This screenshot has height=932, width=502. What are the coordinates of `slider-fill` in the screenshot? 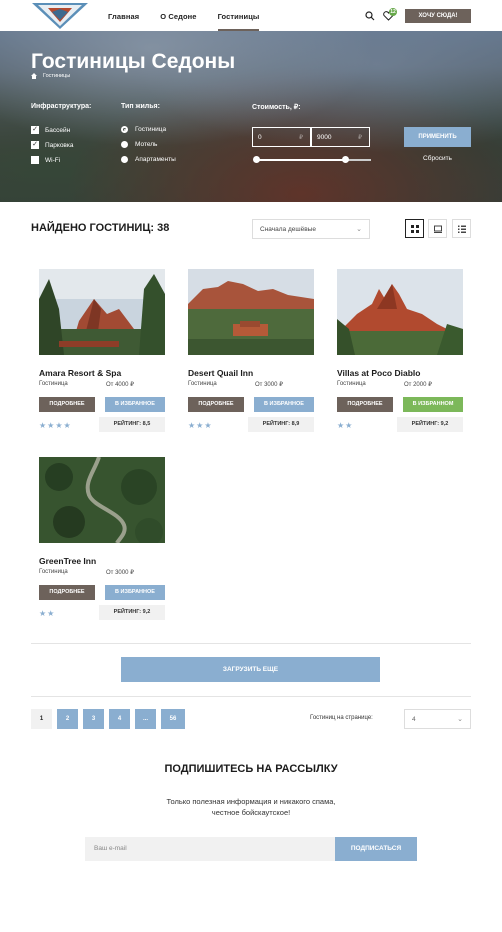 It's located at (299, 160).